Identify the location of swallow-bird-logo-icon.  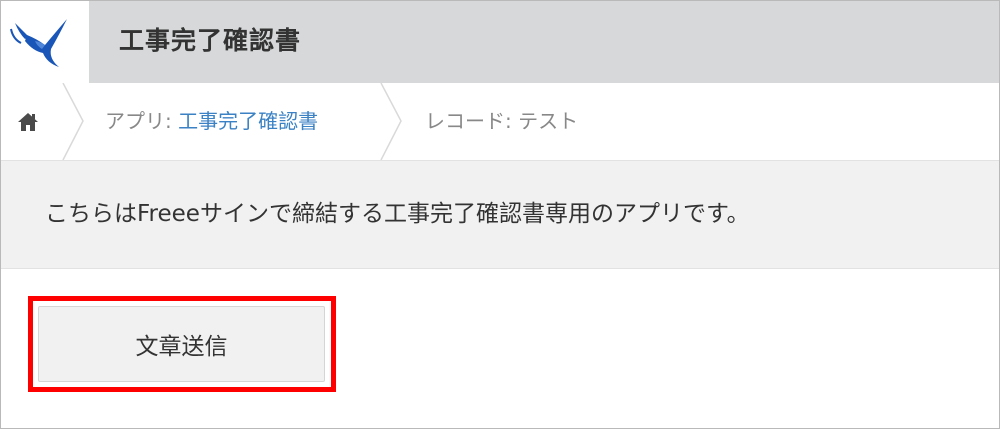
(38, 43).